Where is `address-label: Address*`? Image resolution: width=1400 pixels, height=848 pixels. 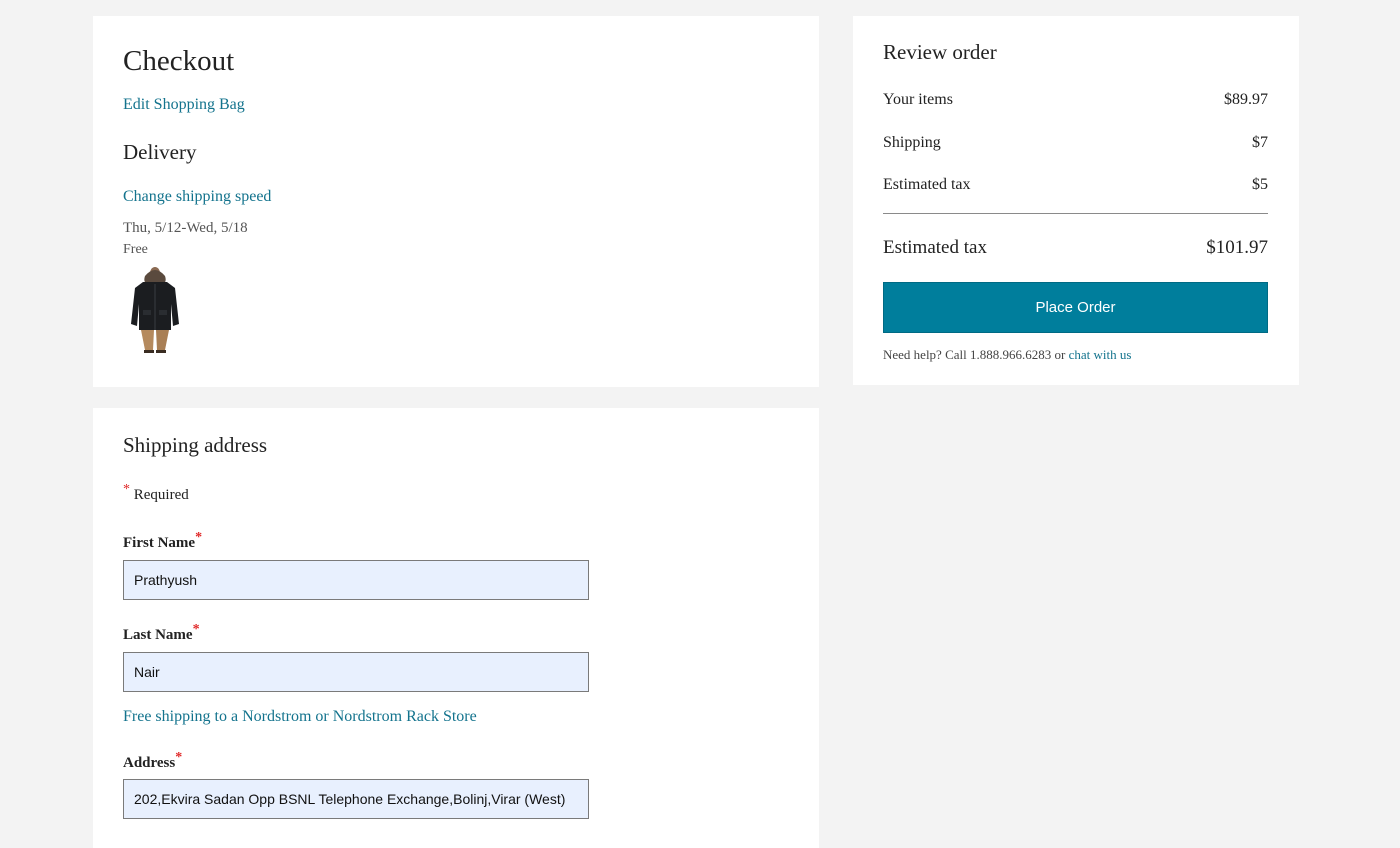 address-label: Address* is located at coordinates (152, 761).